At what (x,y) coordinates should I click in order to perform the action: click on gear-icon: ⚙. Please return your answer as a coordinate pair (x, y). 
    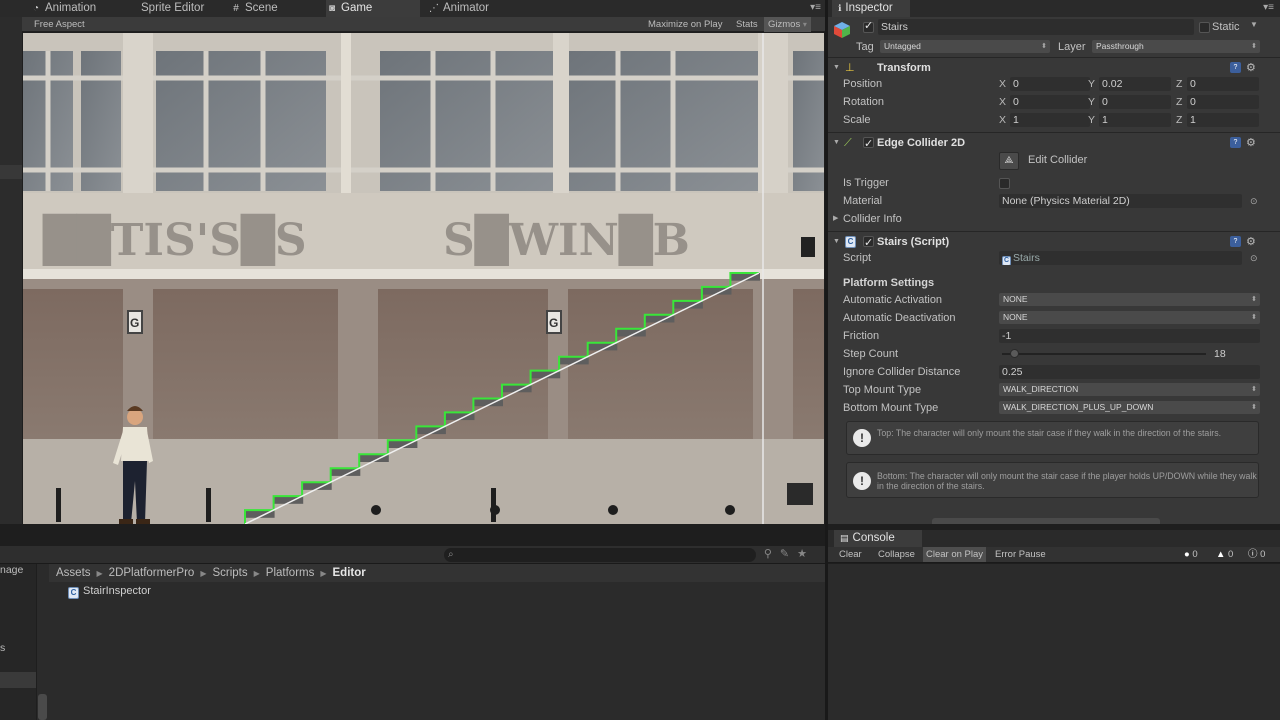
    Looking at the image, I should click on (1251, 143).